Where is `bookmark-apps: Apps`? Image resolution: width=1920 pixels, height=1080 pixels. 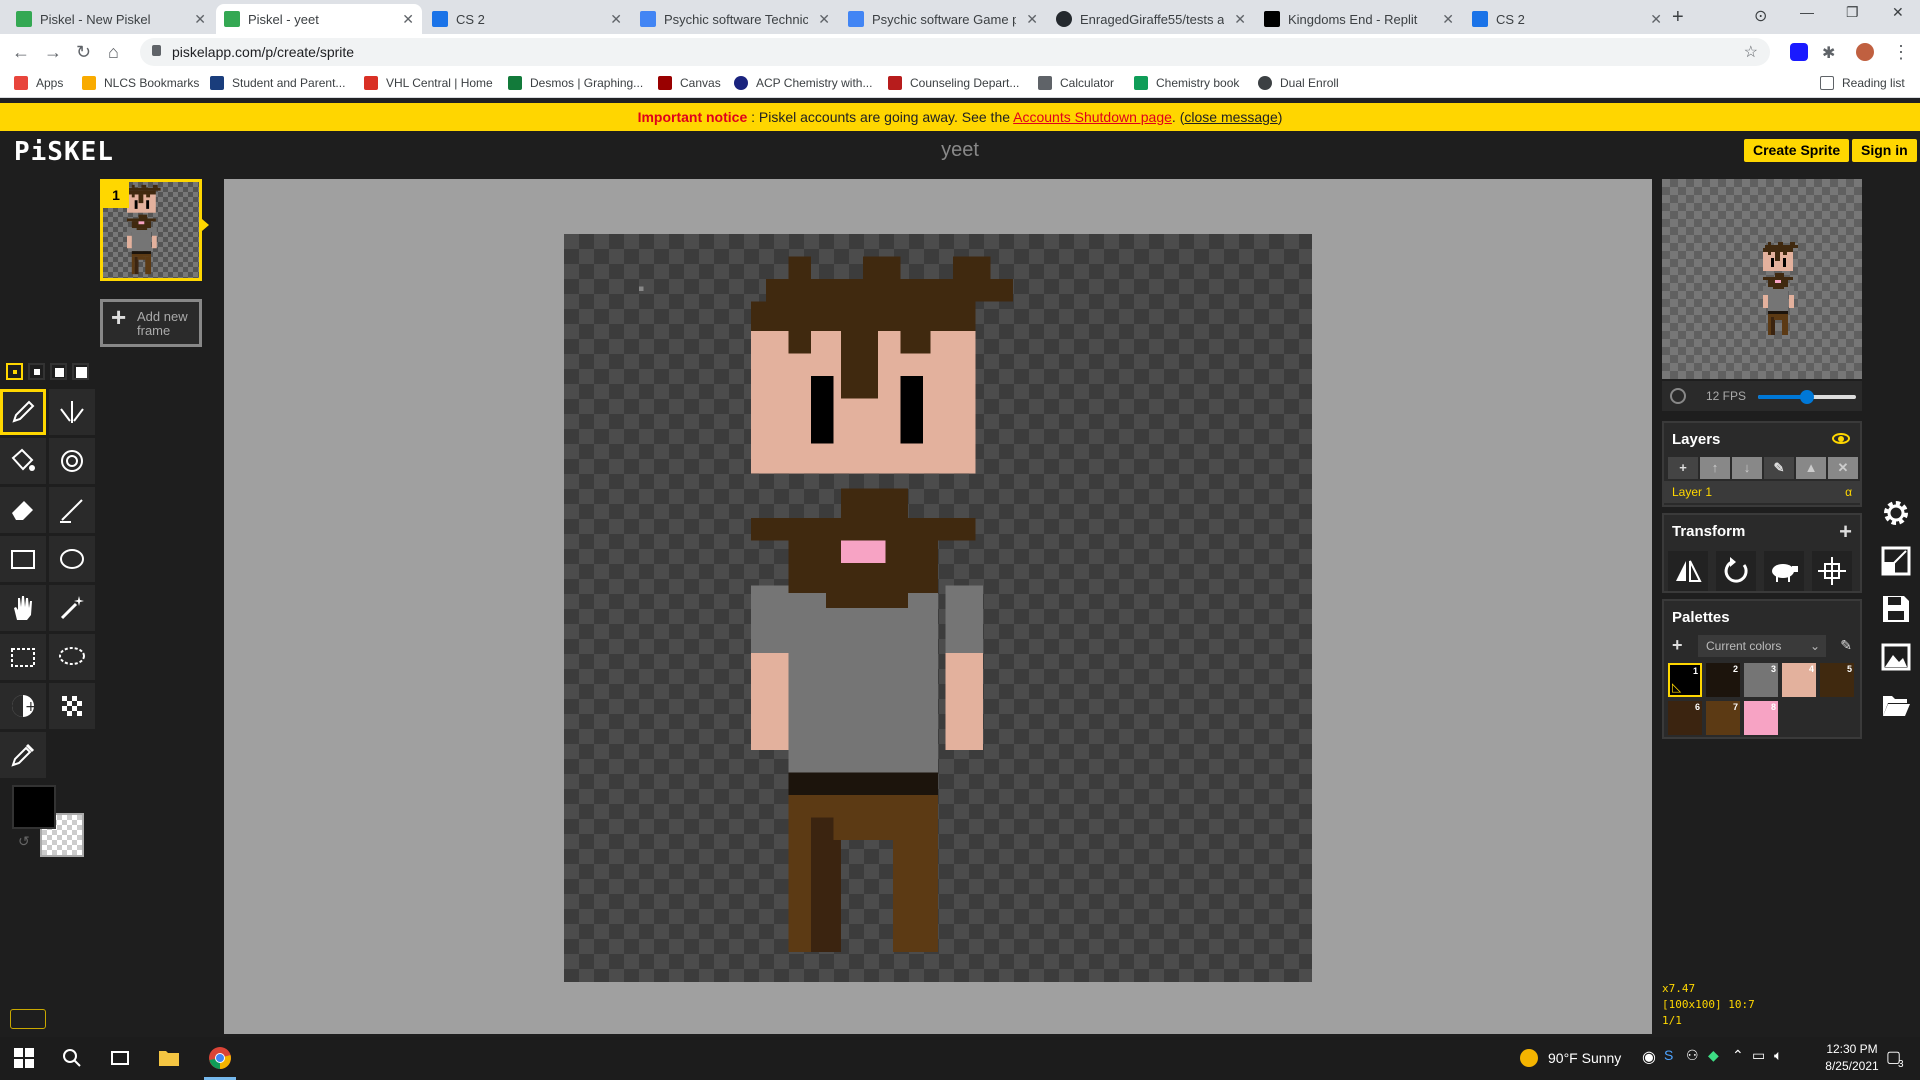
bookmark-apps: Apps is located at coordinates (38, 83).